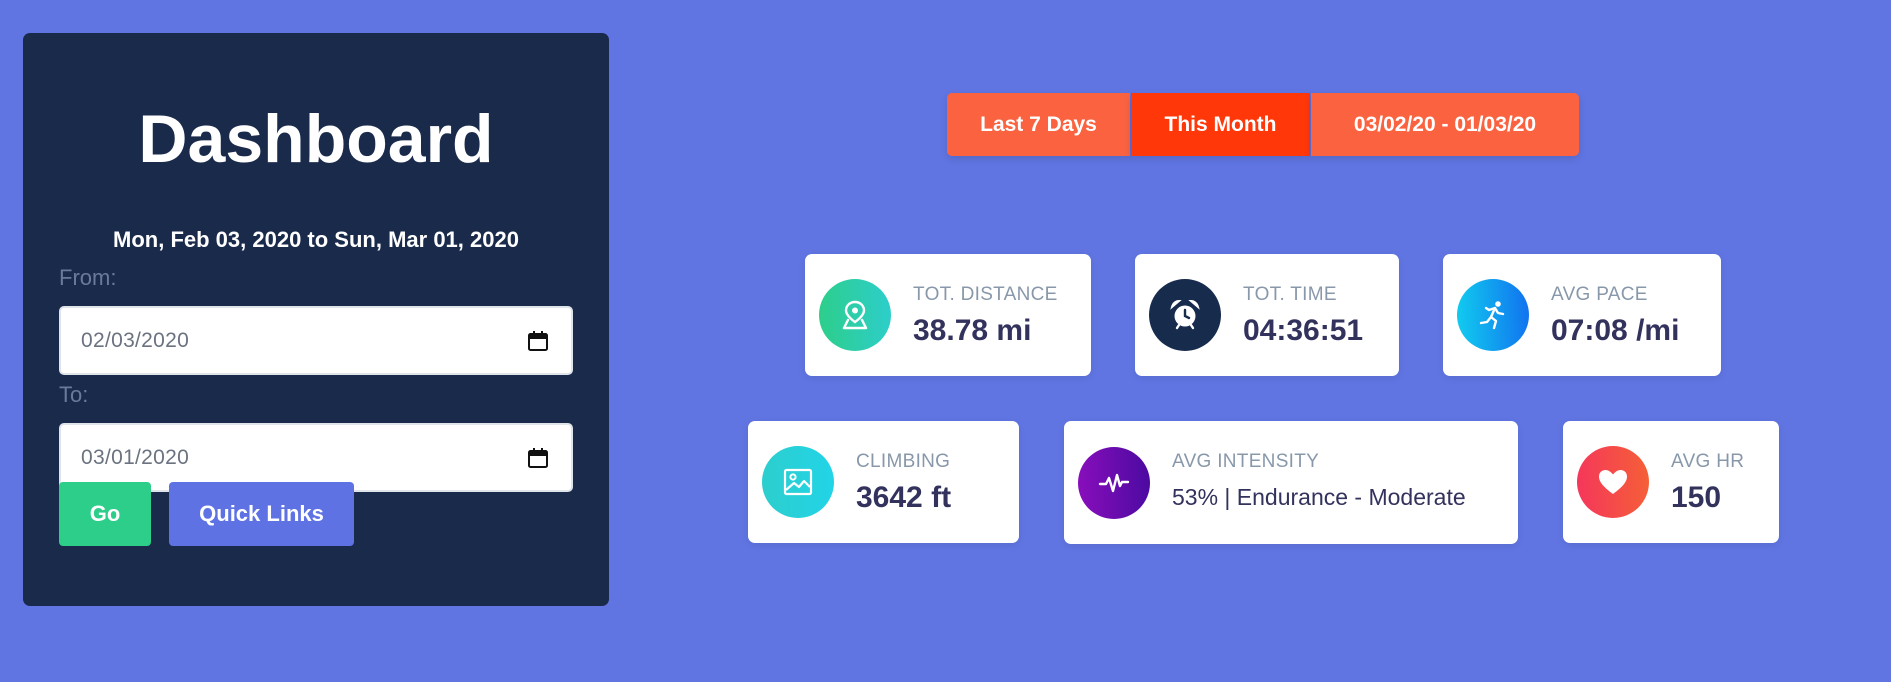 This screenshot has width=1891, height=682. I want to click on map-pin-icon, so click(855, 315).